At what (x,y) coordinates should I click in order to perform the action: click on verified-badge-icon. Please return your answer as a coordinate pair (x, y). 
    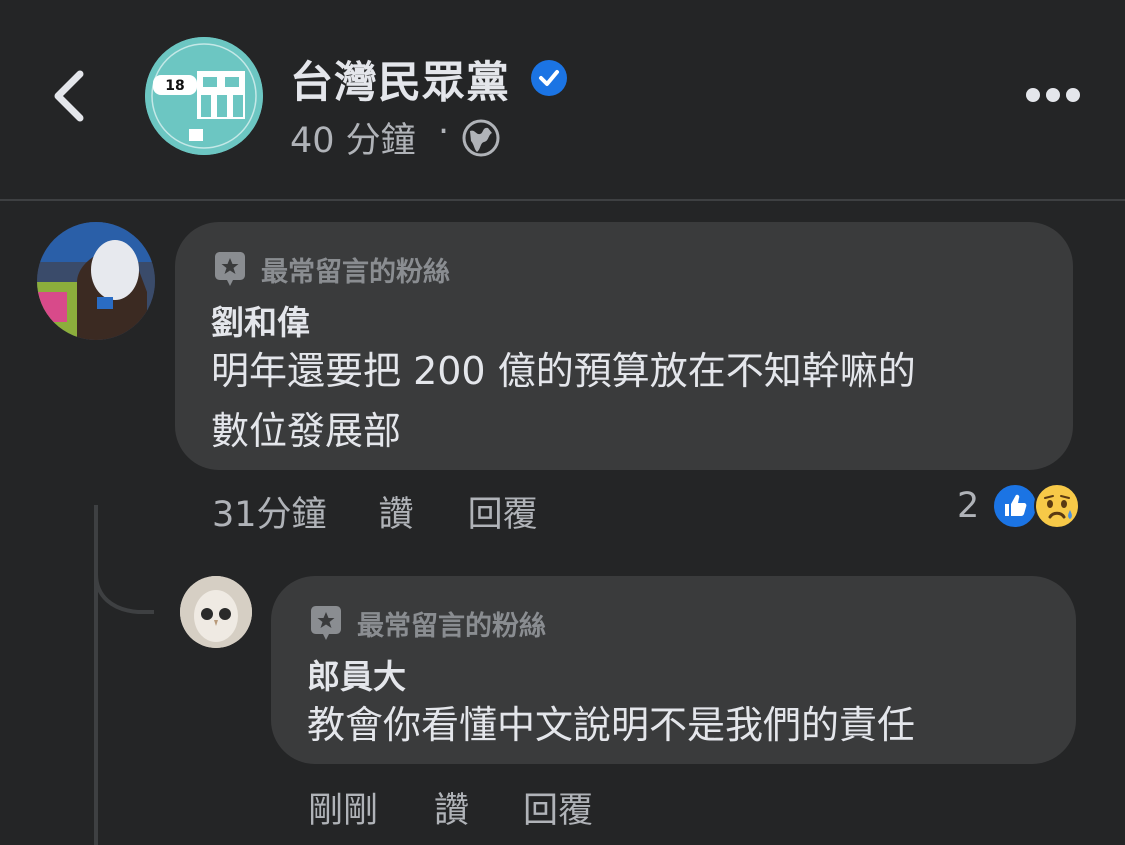
    Looking at the image, I should click on (549, 78).